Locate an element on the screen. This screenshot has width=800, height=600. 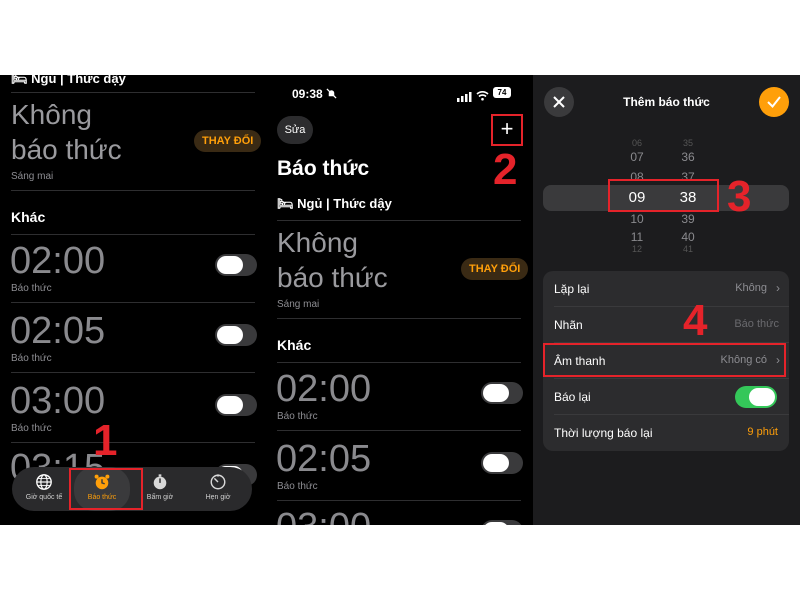
minute-option: 35 is located at coordinates (688, 143).